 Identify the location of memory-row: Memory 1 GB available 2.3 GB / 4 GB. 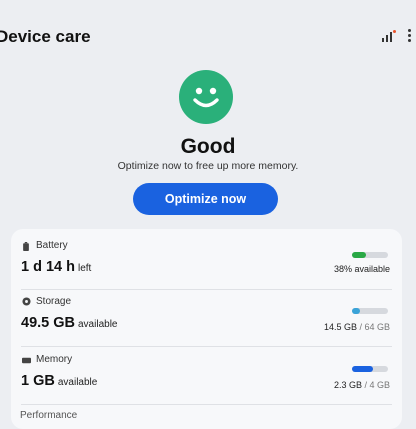
(206, 378).